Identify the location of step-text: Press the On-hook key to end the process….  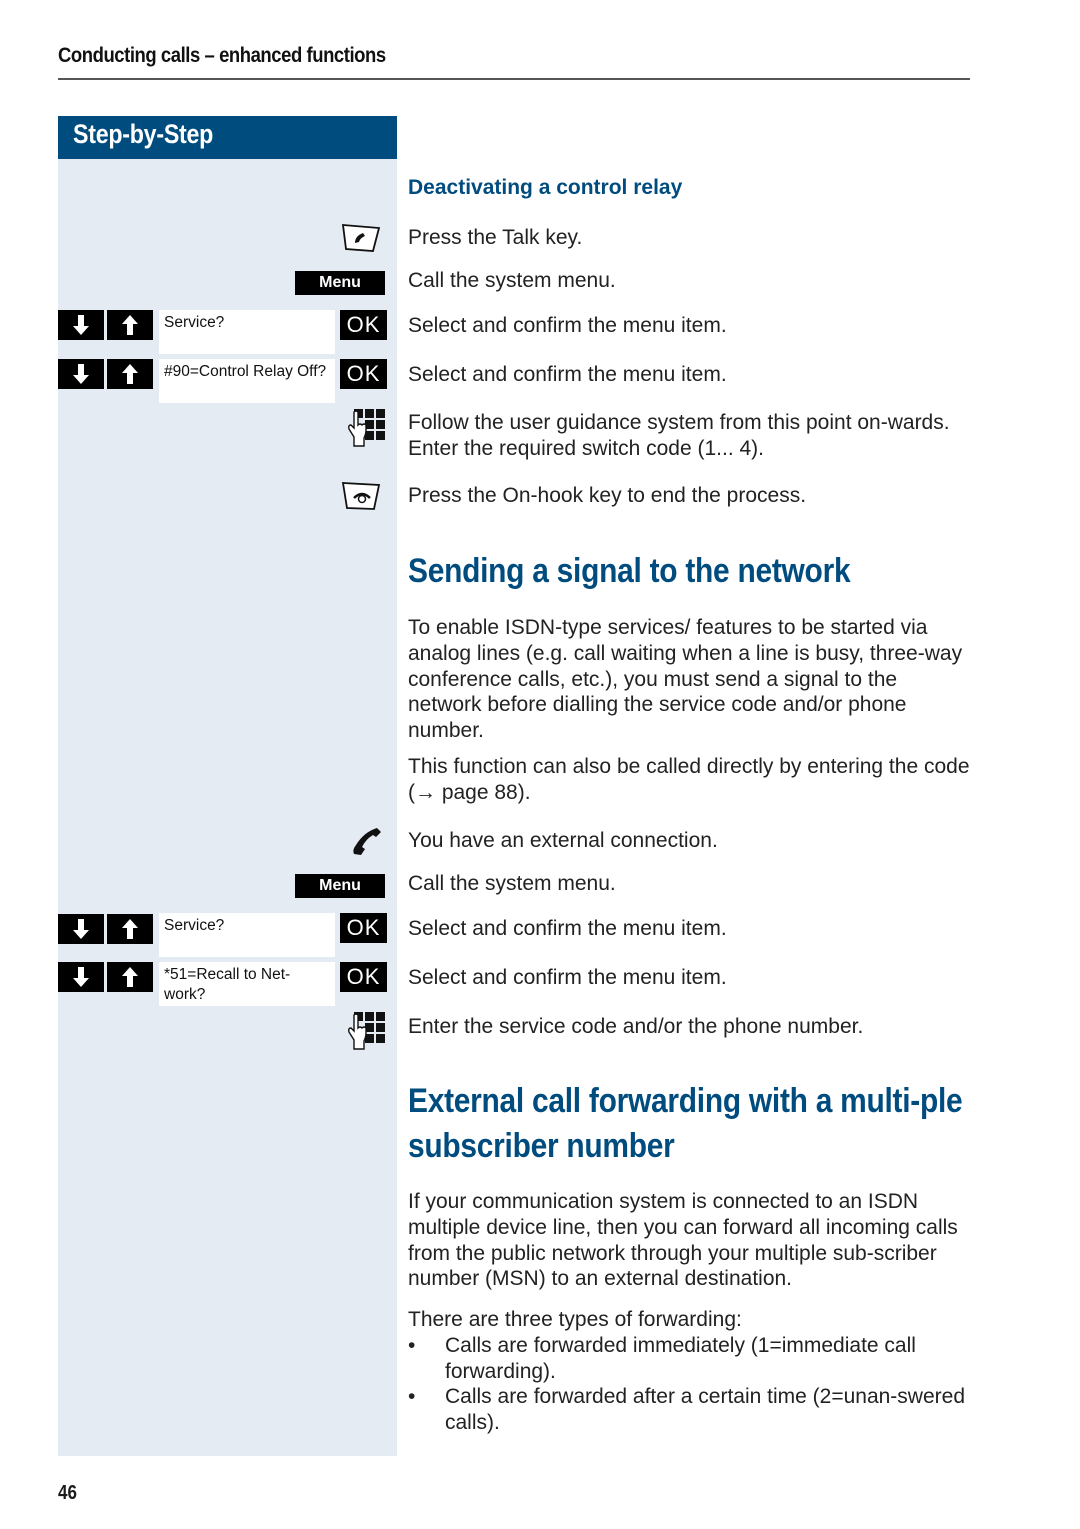
(607, 495).